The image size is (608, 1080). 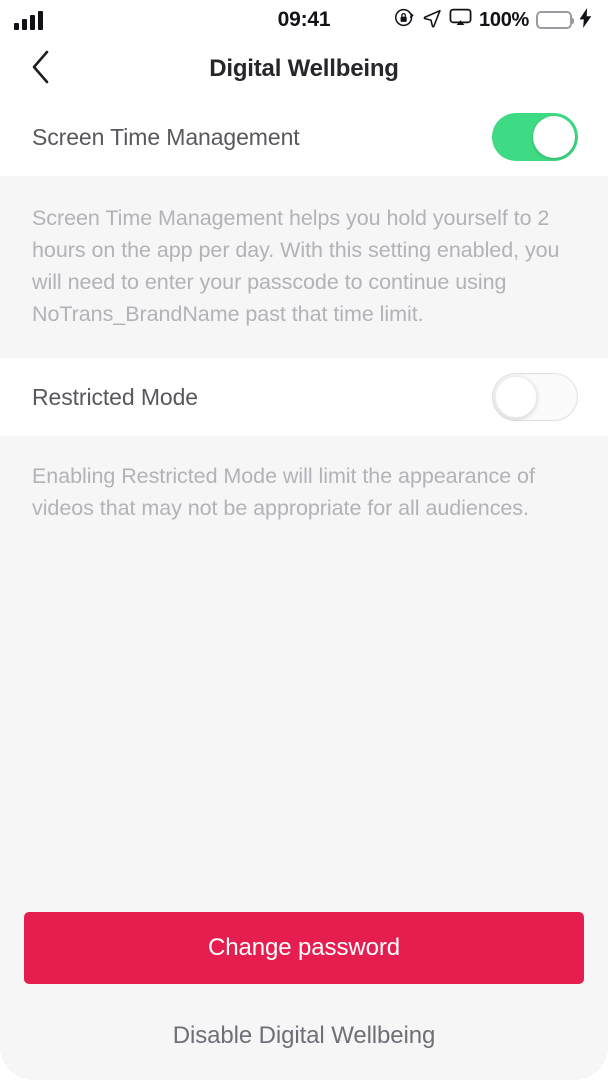 I want to click on toggle-screen-time-management, so click(x=535, y=137).